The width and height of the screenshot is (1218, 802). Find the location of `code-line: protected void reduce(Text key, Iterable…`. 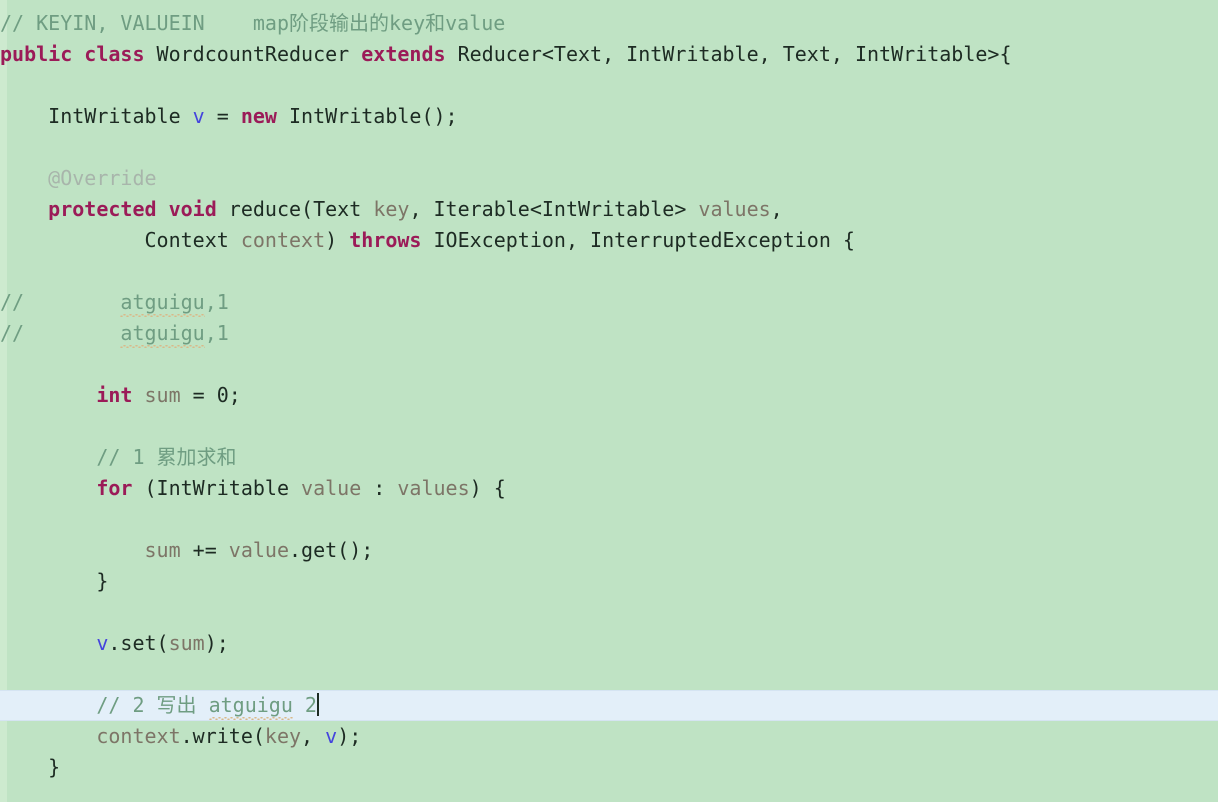

code-line: protected void reduce(Text key, Iterable… is located at coordinates (609, 209).